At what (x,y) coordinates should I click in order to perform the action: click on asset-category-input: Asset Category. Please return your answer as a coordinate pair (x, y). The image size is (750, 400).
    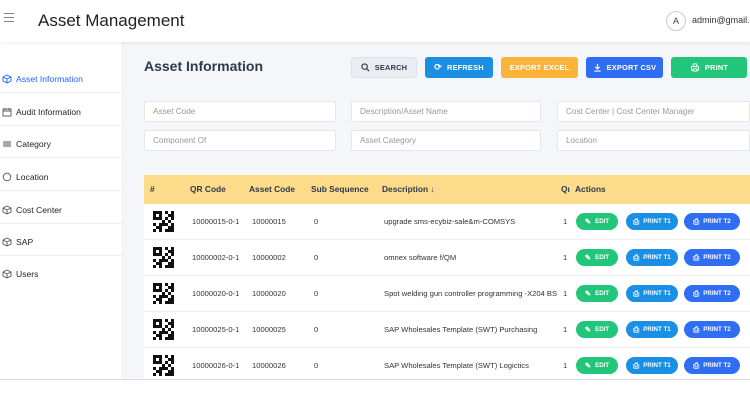
    Looking at the image, I should click on (446, 140).